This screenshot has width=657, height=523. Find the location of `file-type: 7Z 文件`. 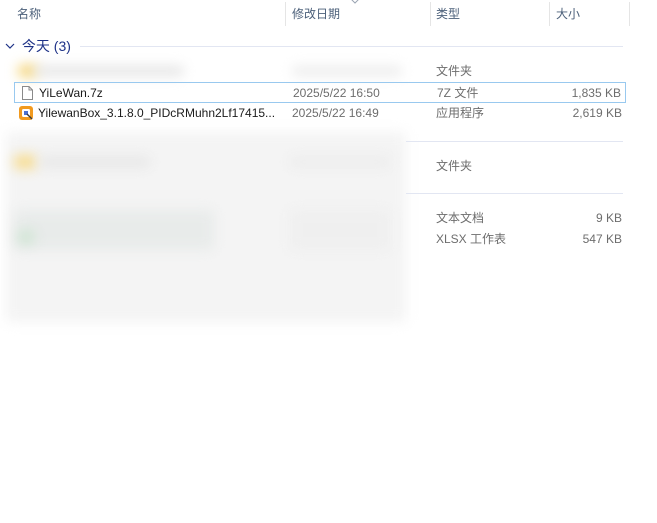

file-type: 7Z 文件 is located at coordinates (458, 93).